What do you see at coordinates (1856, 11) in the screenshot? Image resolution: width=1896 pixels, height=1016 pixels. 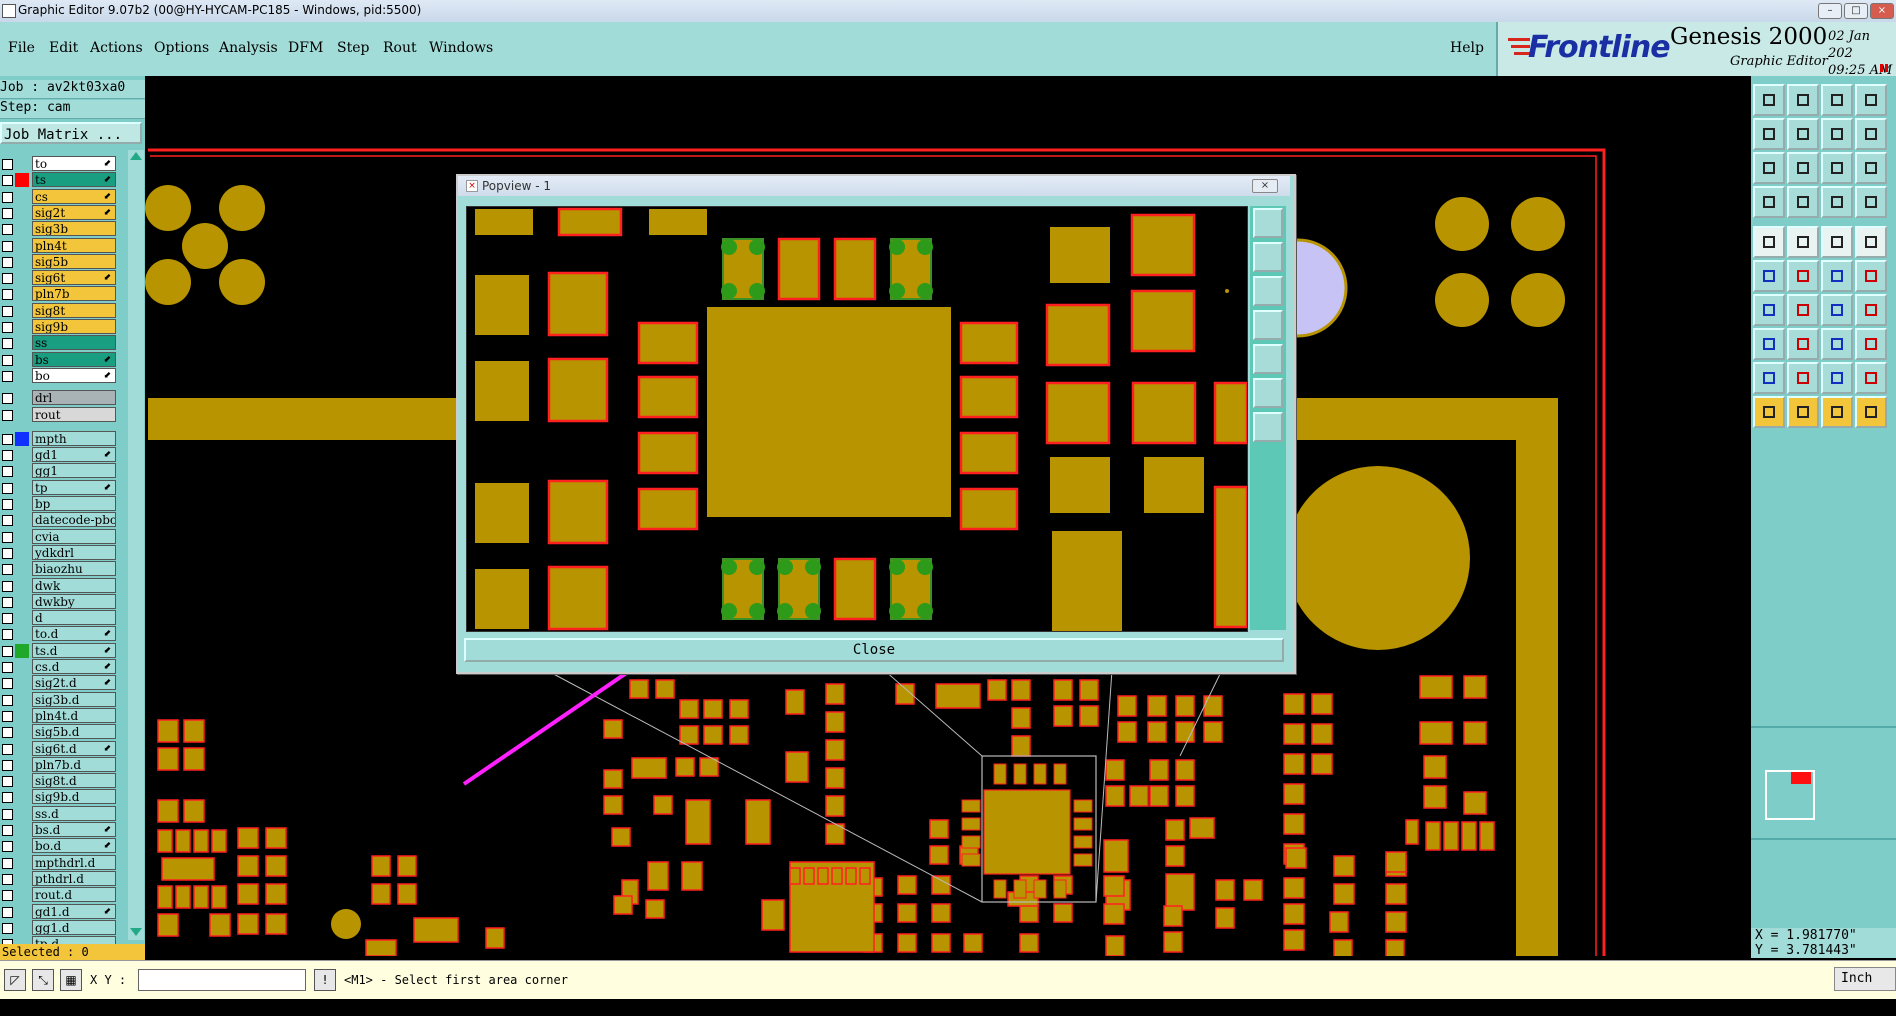 I see `maximize-button: □` at bounding box center [1856, 11].